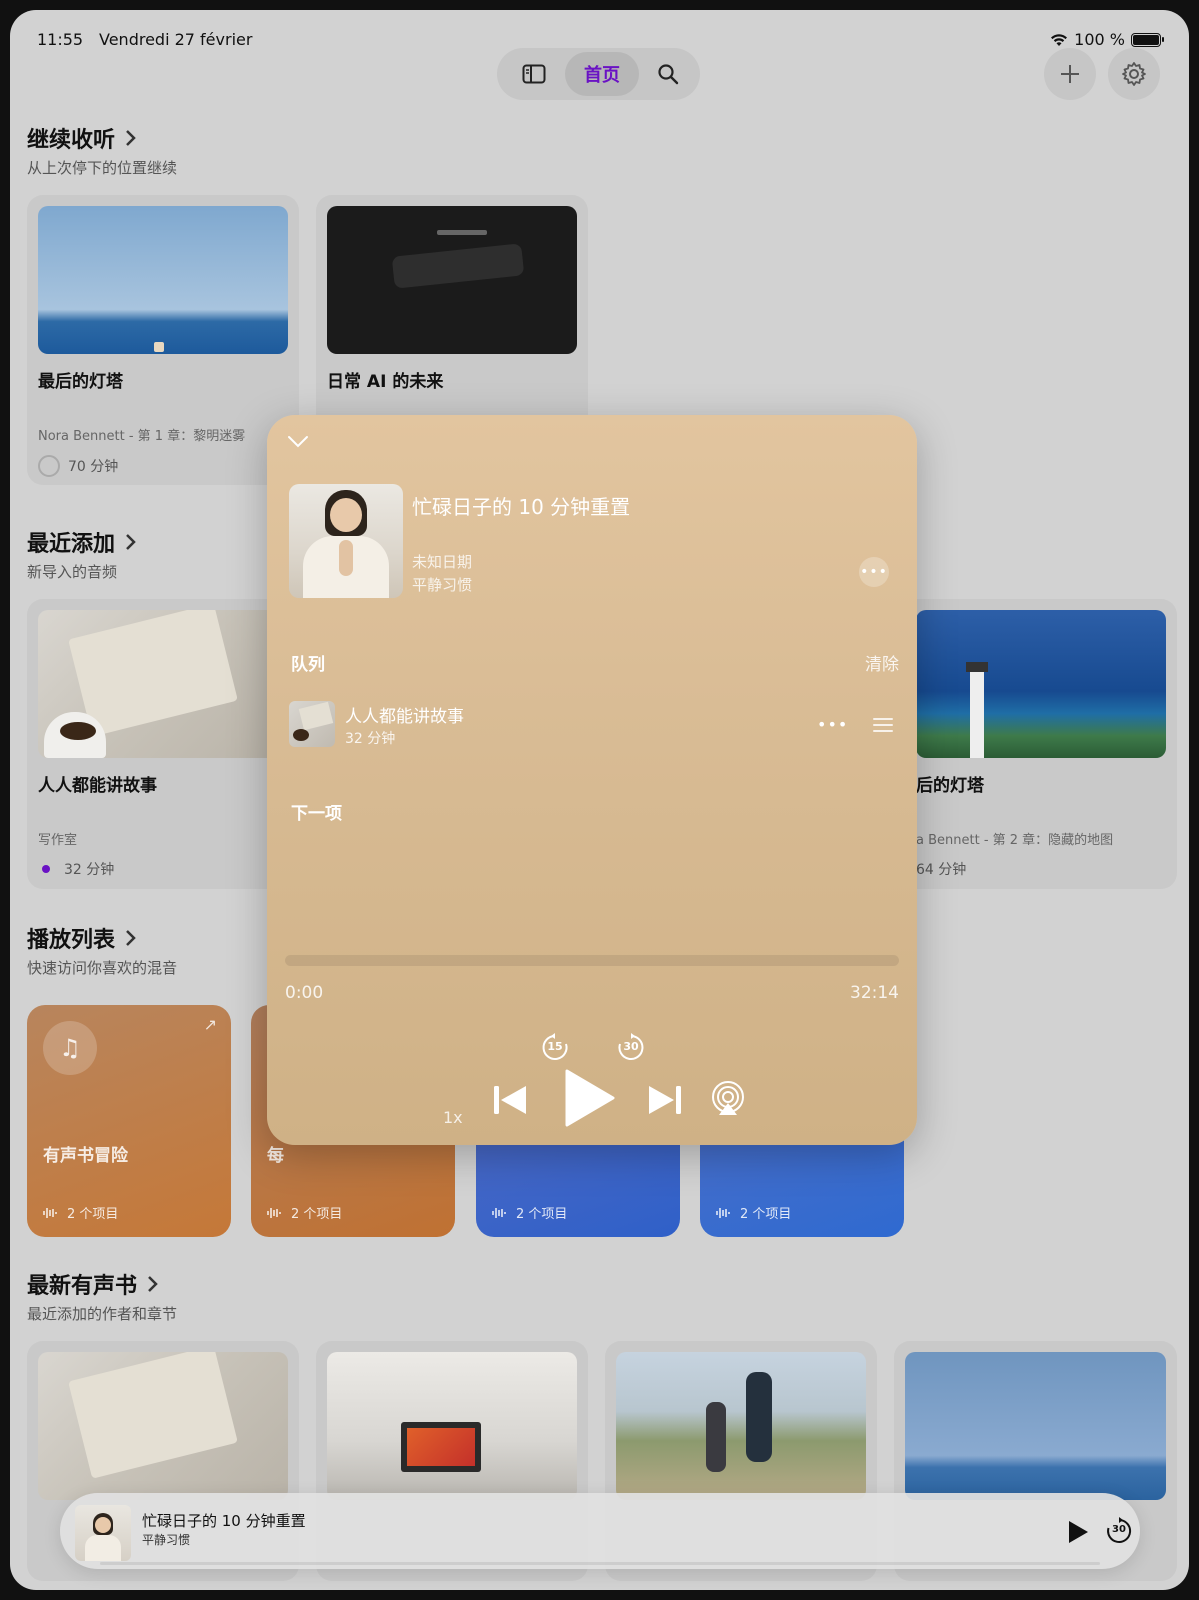 The width and height of the screenshot is (1199, 1600). Describe the element at coordinates (832, 724) in the screenshot. I see `queue-item-more-button: •••` at that location.